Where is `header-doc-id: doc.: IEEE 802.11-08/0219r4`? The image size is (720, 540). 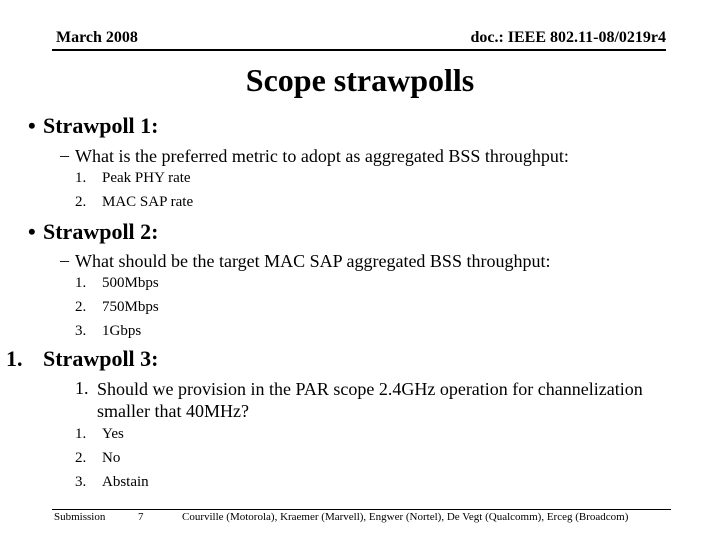
header-doc-id: doc.: IEEE 802.11-08/0219r4 is located at coordinates (568, 37).